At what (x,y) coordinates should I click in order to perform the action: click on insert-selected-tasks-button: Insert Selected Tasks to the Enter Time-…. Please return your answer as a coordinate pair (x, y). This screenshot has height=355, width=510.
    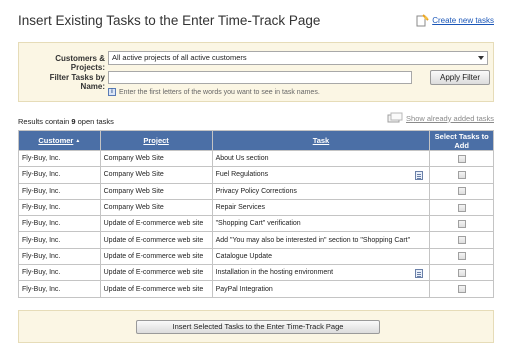
    Looking at the image, I should click on (258, 327).